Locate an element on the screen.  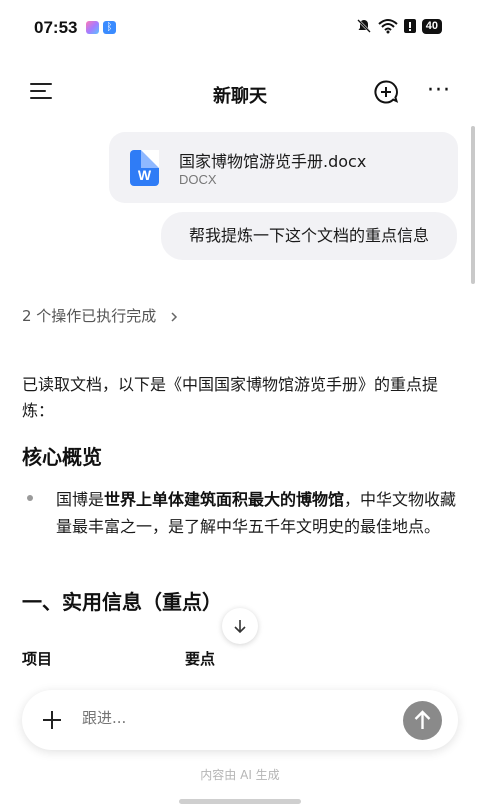
scroll-down-button is located at coordinates (240, 626).